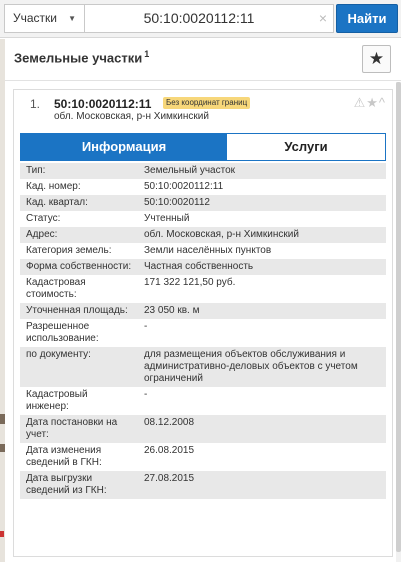  I want to click on row-label: Статус:, so click(79, 219).